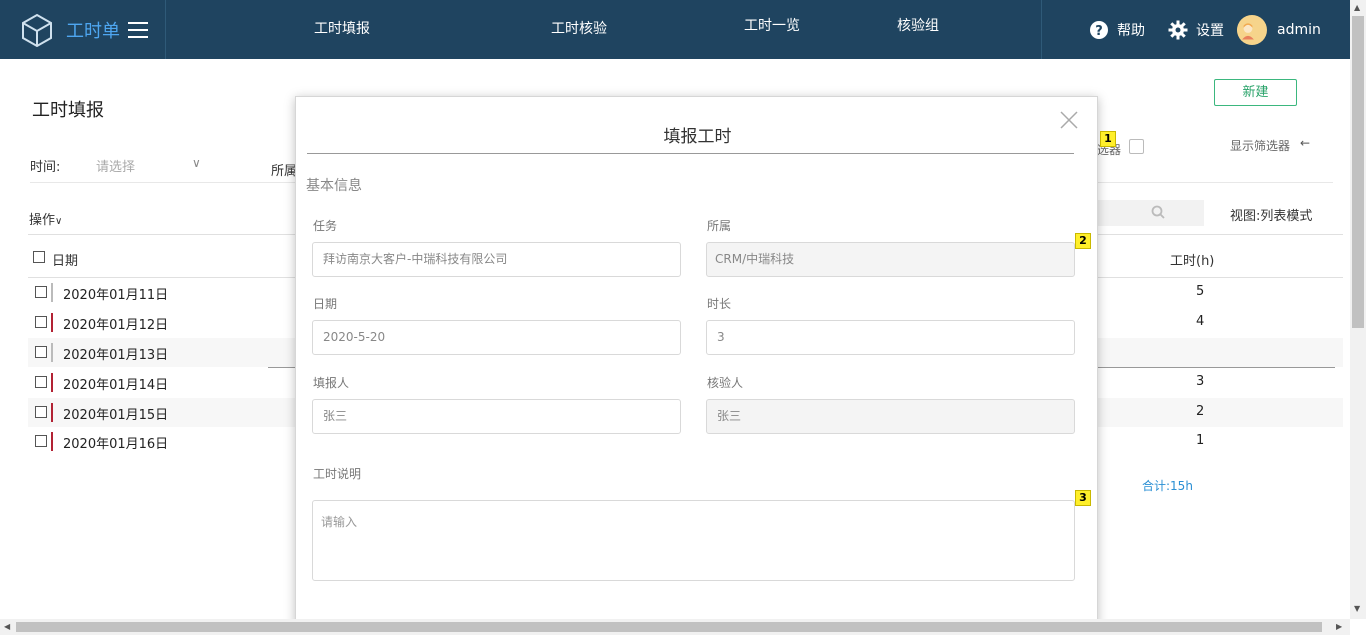 The height and width of the screenshot is (635, 1366). I want to click on filter-time-label: 时间:, so click(45, 167).